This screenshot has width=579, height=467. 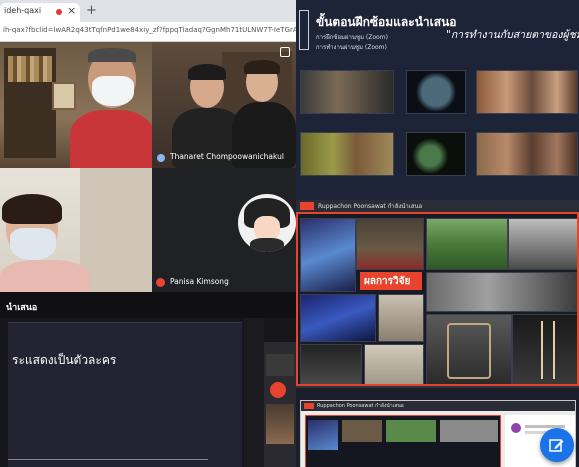 I want to click on video-tile-masked-man, so click(x=76, y=105).